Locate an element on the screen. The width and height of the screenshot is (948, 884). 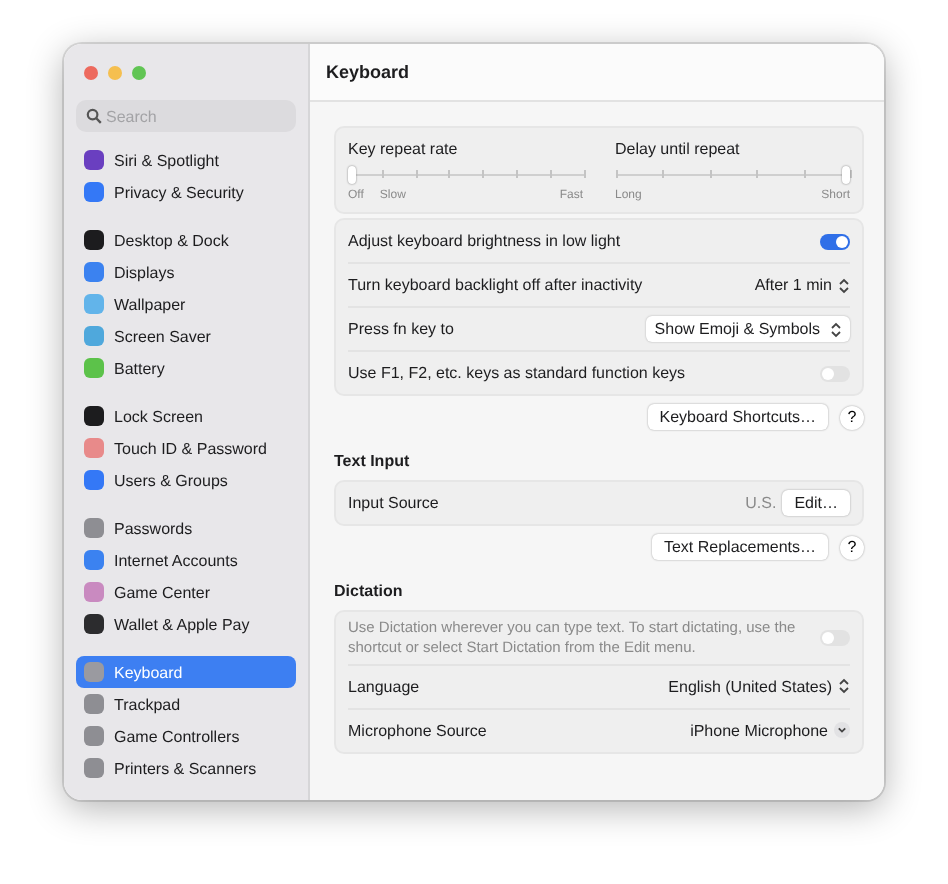
sidebar-item: Trackpad is located at coordinates (186, 704).